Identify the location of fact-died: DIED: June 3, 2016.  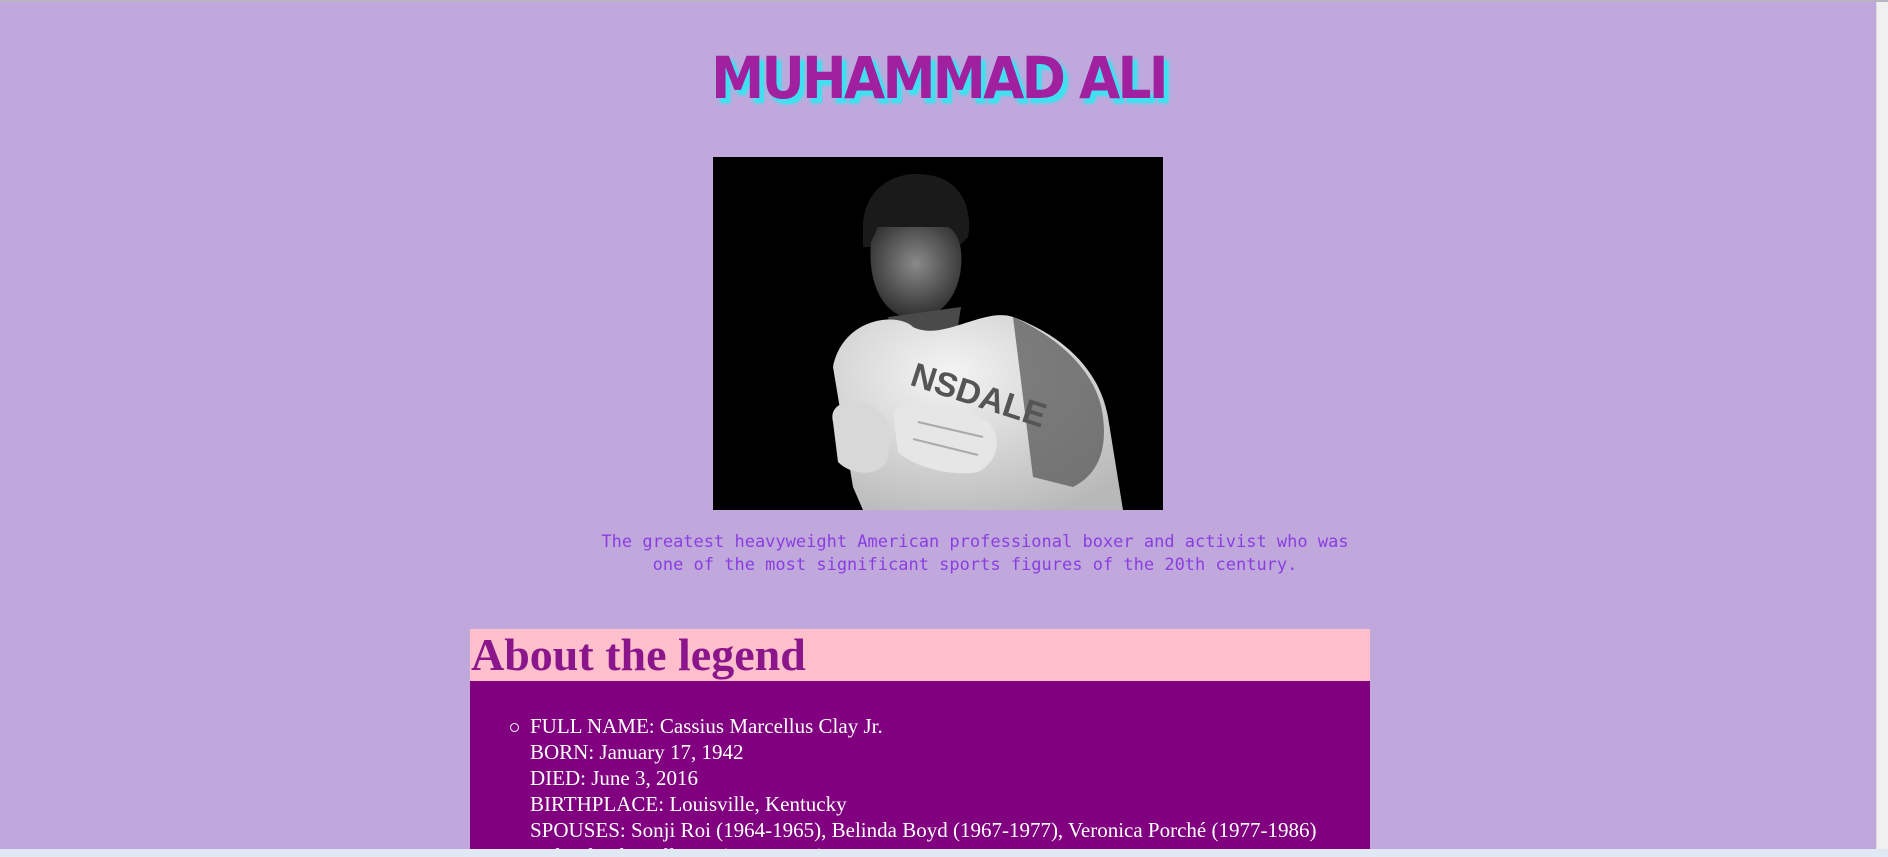
(614, 778).